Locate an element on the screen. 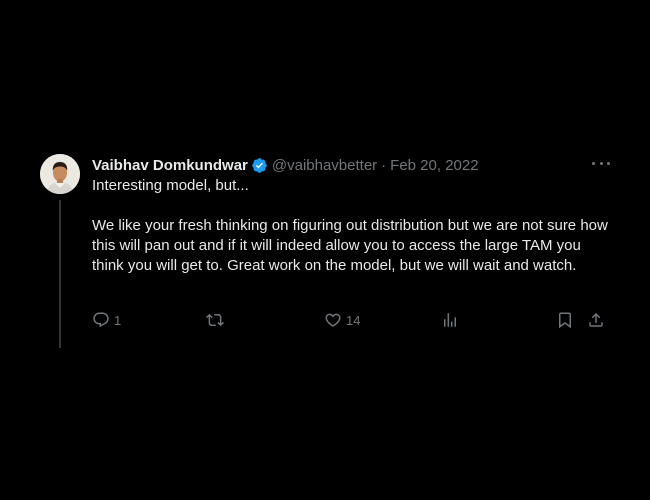 The height and width of the screenshot is (500, 650). reply-icon is located at coordinates (101, 320).